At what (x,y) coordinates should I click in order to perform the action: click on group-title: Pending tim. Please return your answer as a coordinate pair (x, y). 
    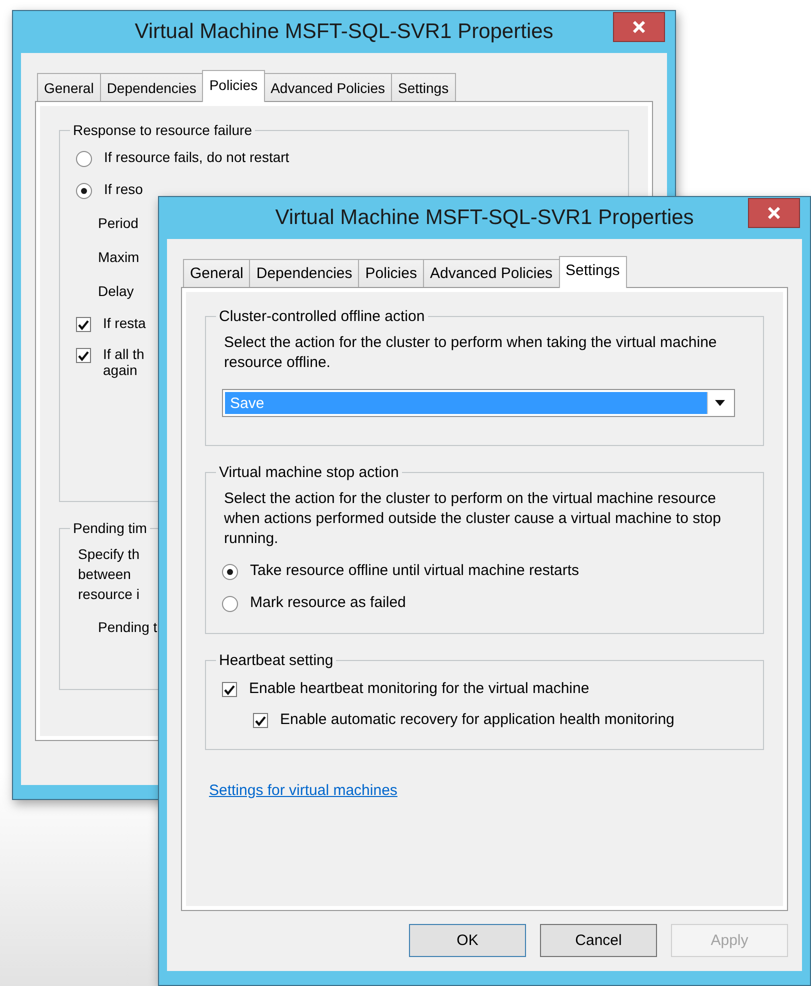
    Looking at the image, I should click on (110, 528).